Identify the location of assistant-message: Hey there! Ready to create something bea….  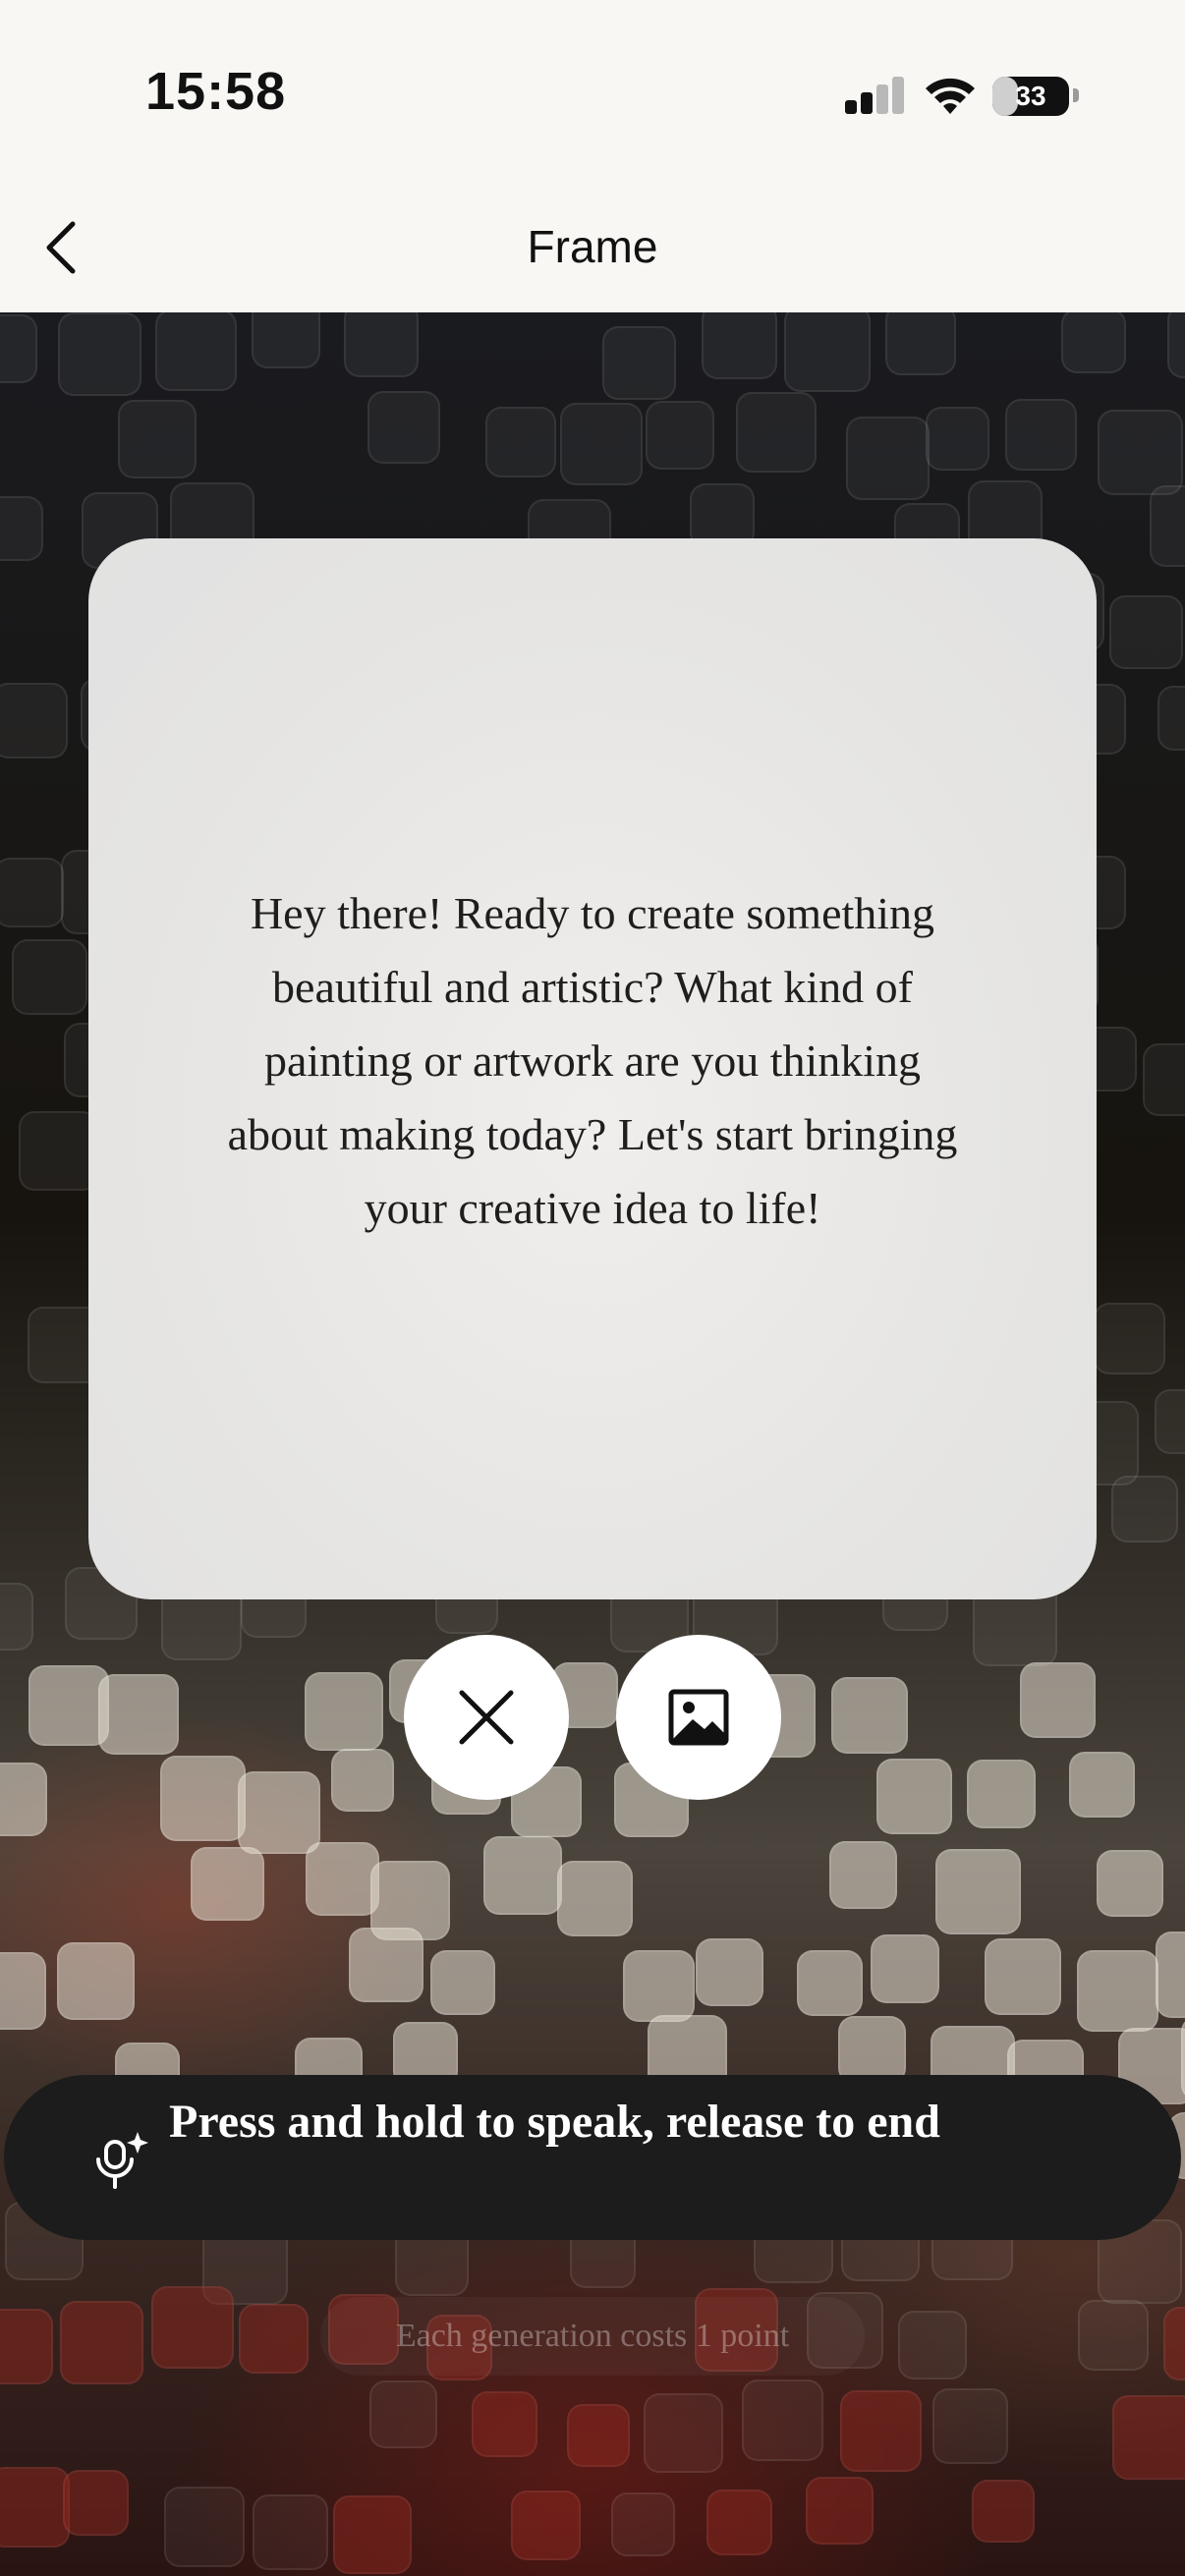
(592, 1060).